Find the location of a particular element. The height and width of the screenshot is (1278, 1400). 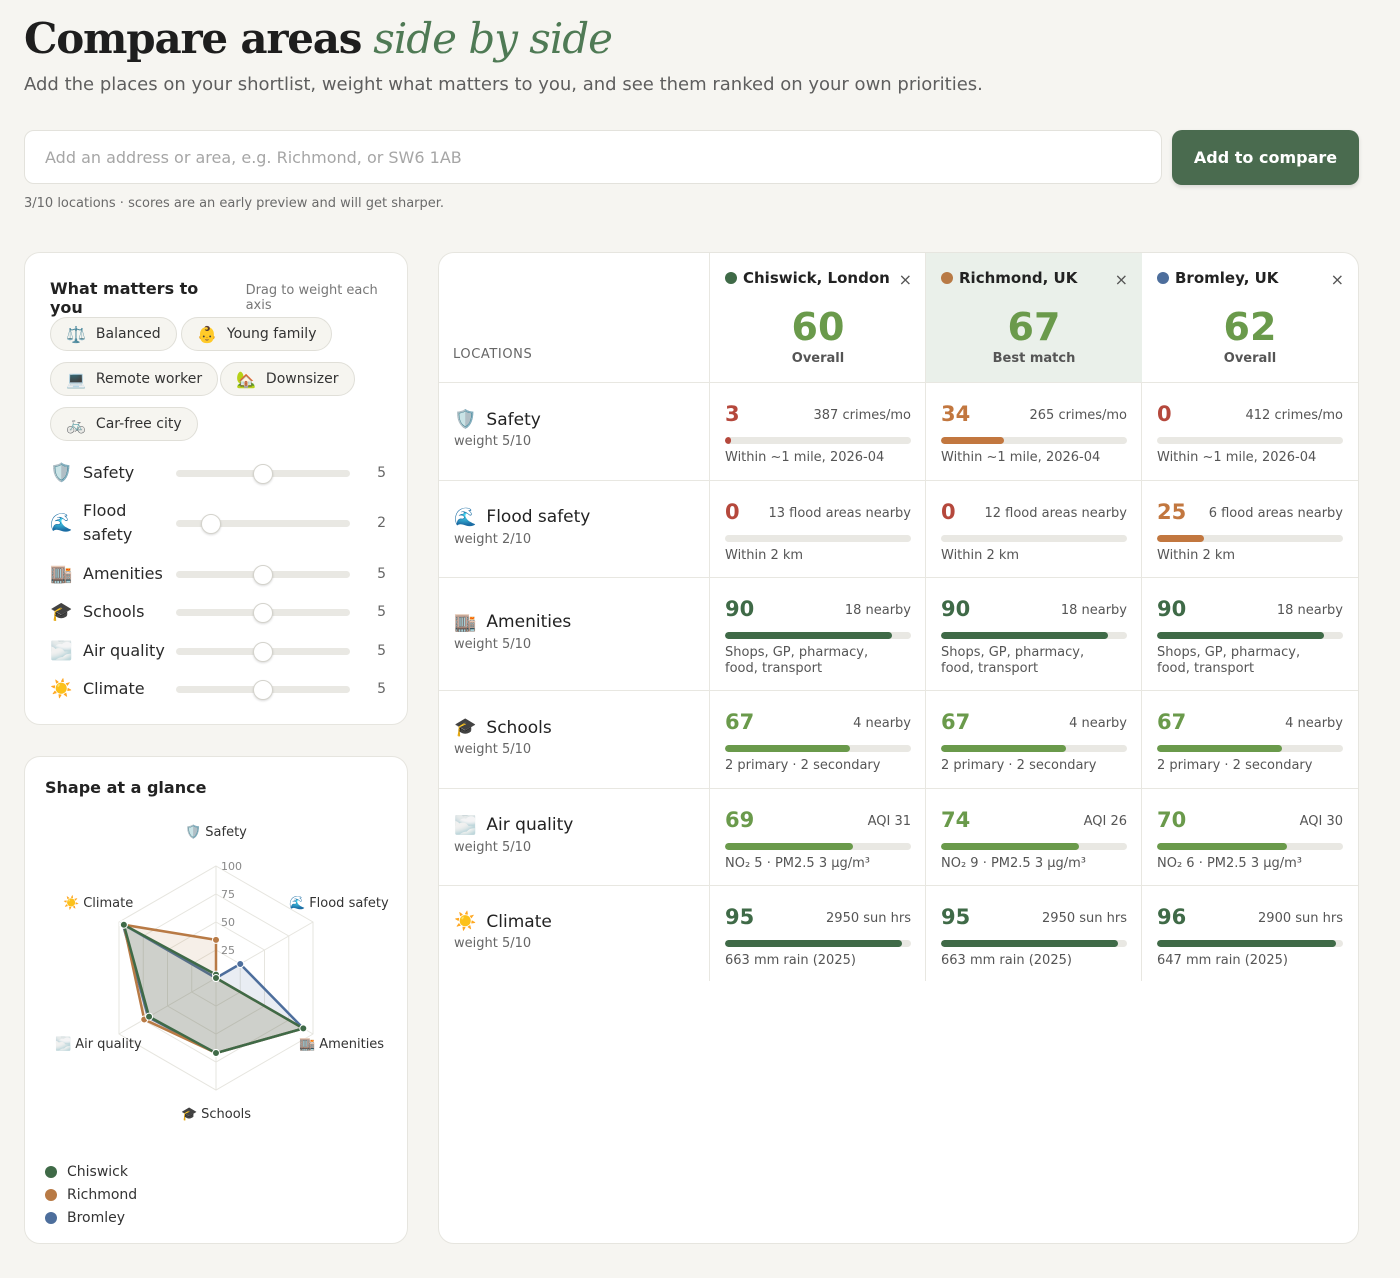

metric-score: 3 is located at coordinates (732, 414).